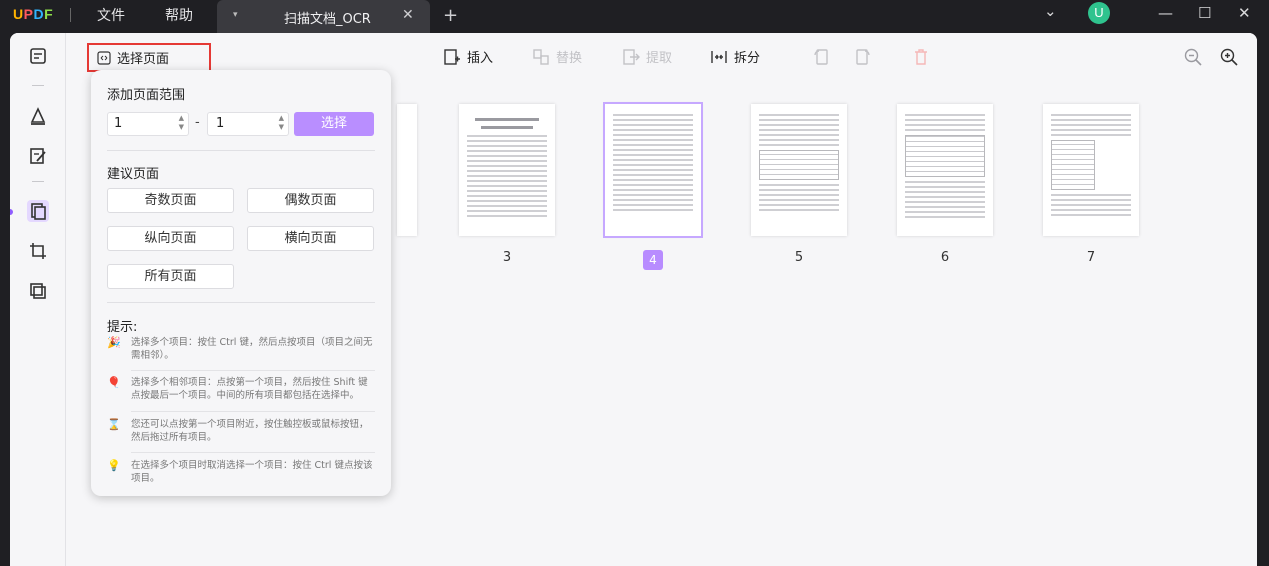  I want to click on tip-text: 选择多个项目：按住 Ctrl 键，然后点按项目（项目之间无需相邻）。, so click(252, 349).